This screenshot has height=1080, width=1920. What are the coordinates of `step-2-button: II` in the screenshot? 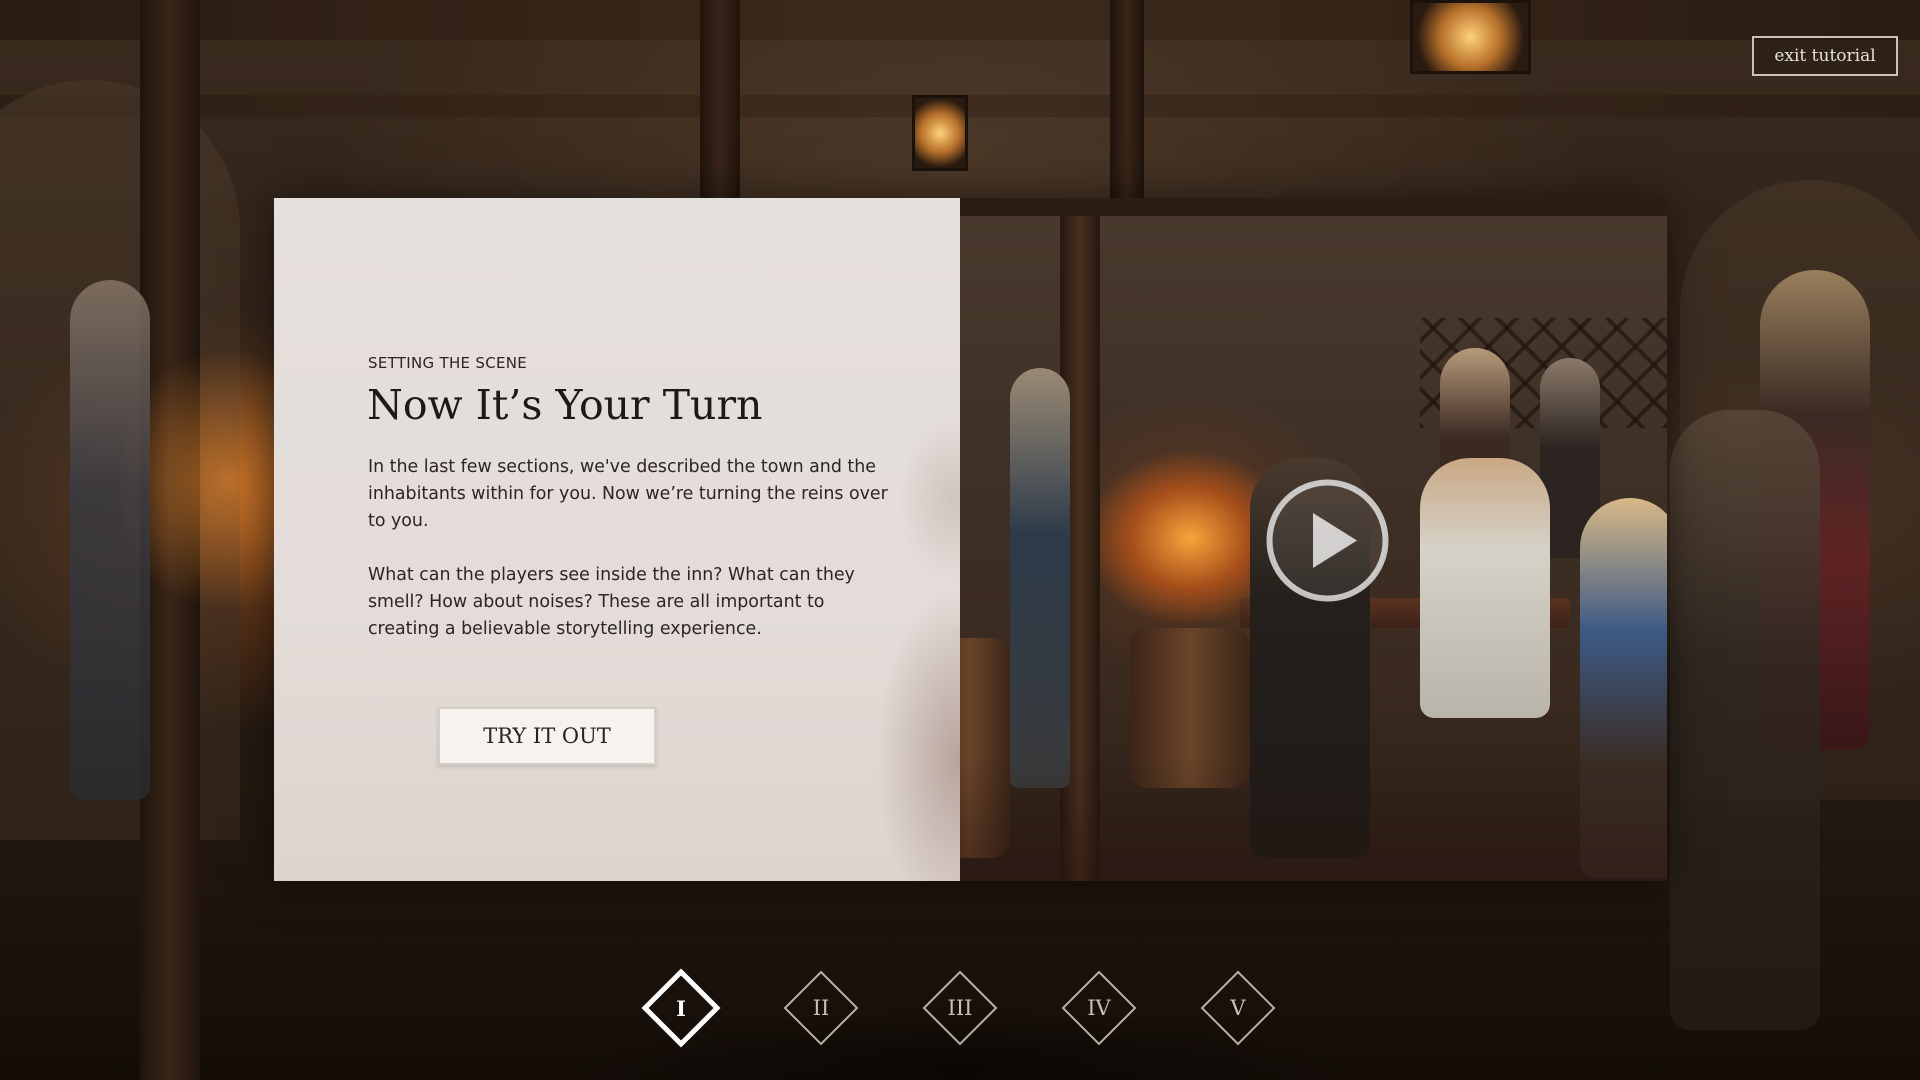 It's located at (821, 1008).